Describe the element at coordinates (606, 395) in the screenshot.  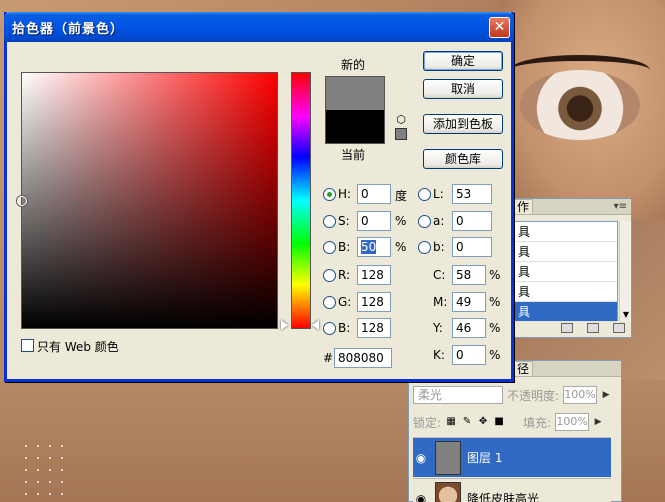
I see `opacity-arrow-icon: ▶` at that location.